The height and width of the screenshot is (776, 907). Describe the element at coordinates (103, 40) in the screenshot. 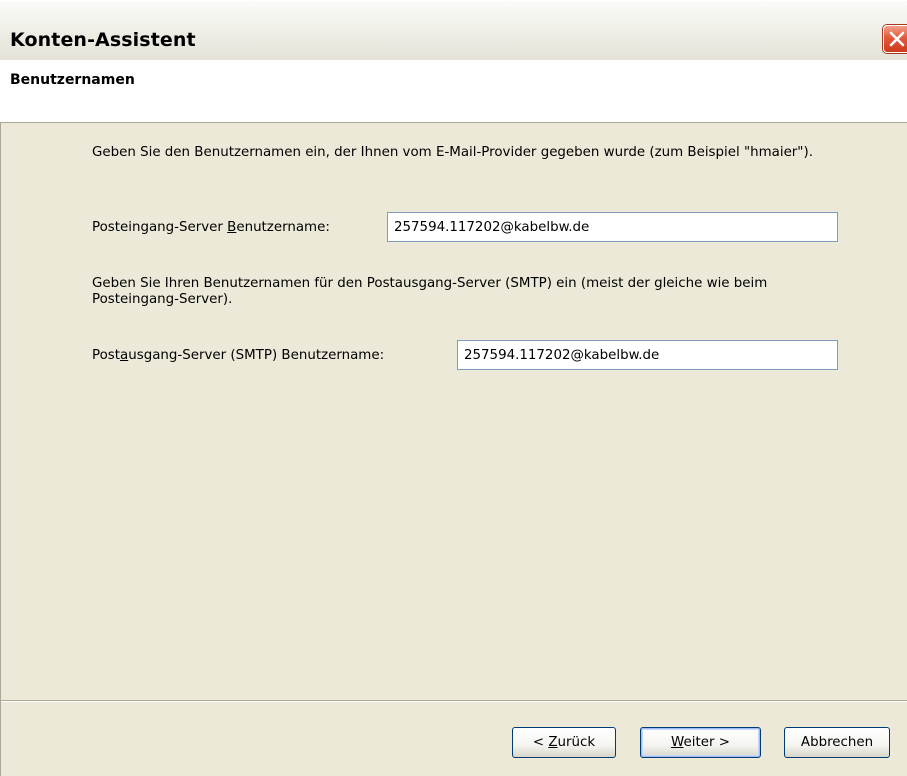

I see `window-title: Konten-Assistent` at that location.